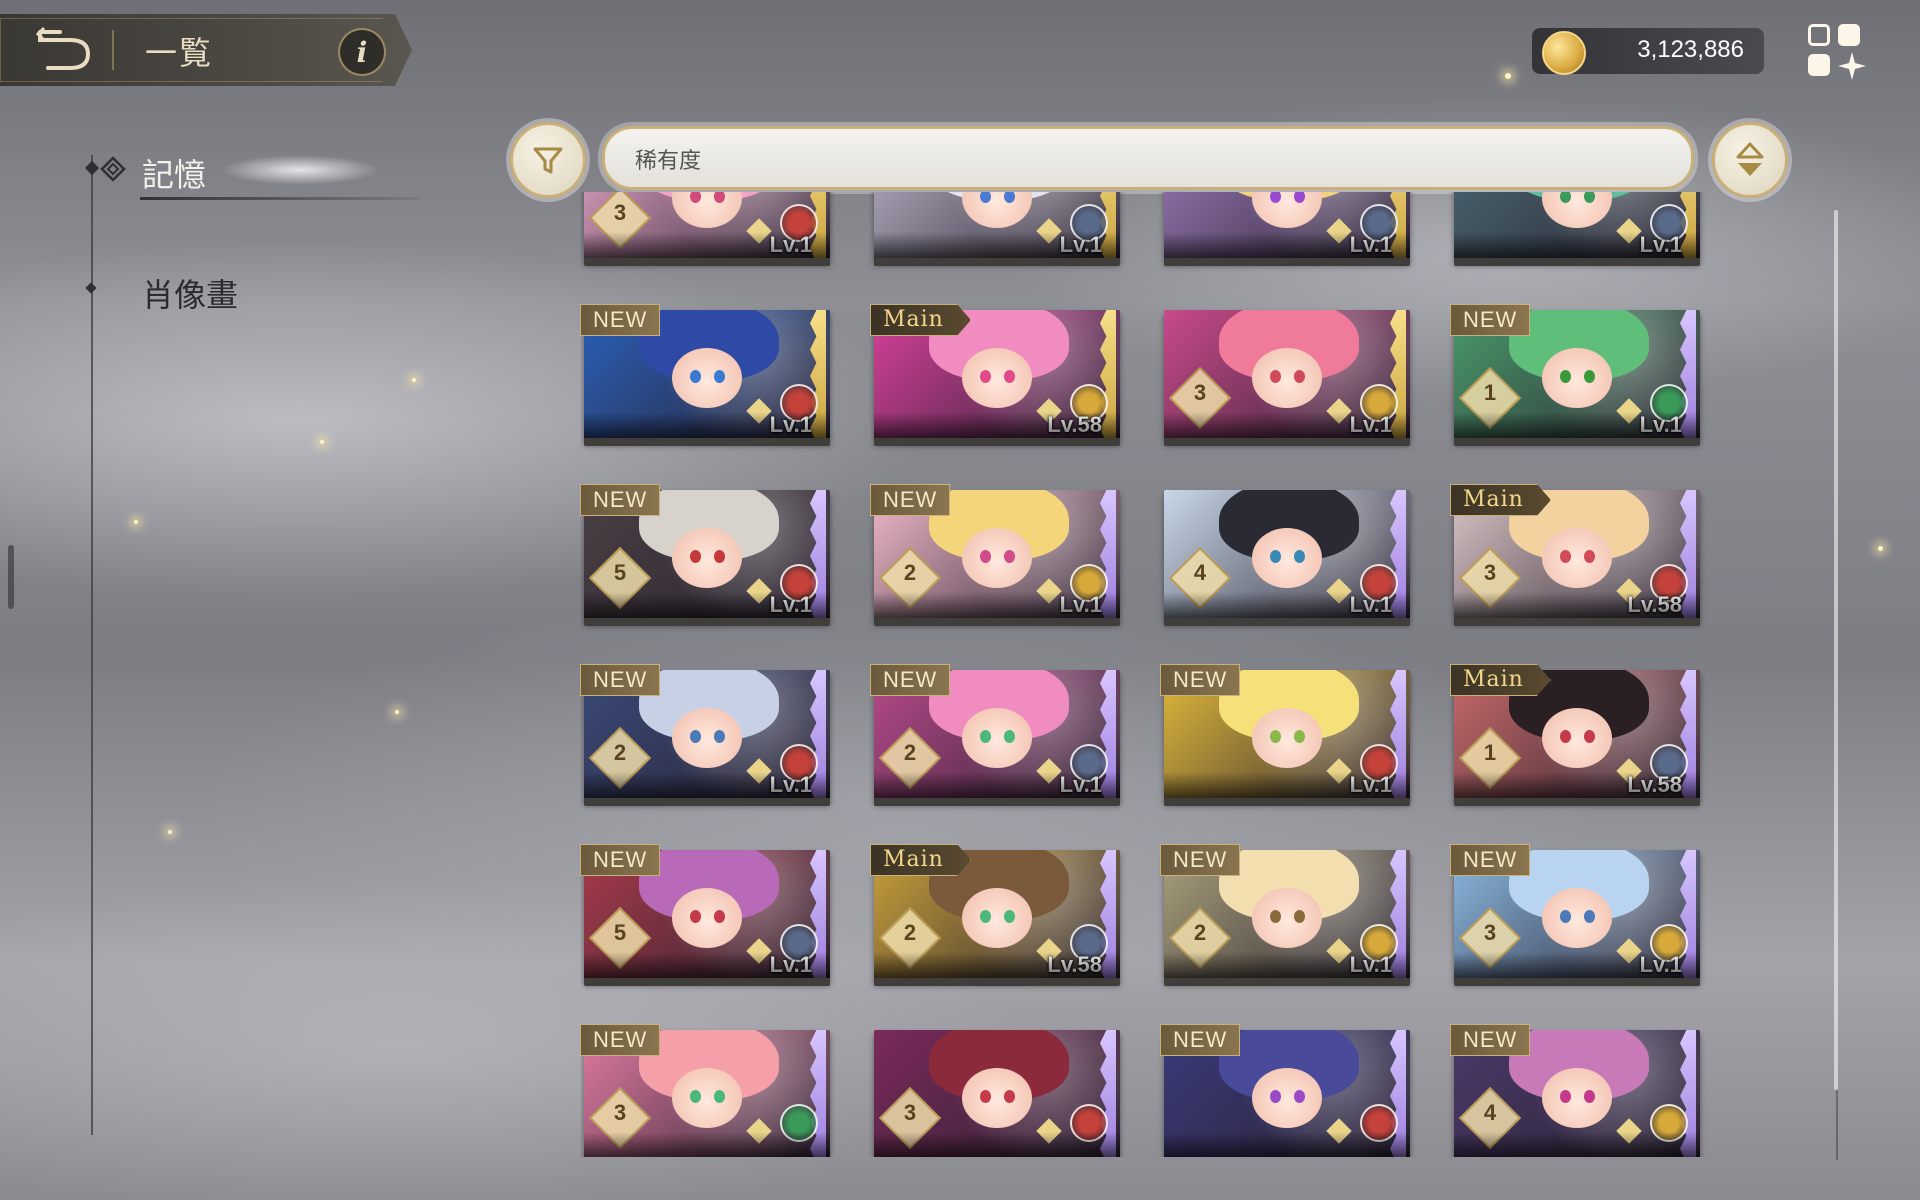 Image resolution: width=1920 pixels, height=1200 pixels. What do you see at coordinates (362, 52) in the screenshot?
I see `info-button: i` at bounding box center [362, 52].